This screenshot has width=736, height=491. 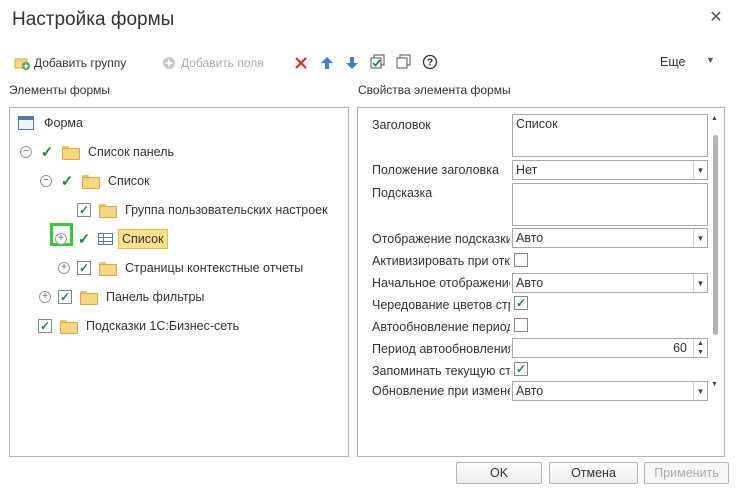 What do you see at coordinates (499, 473) in the screenshot?
I see `ok-button: OK` at bounding box center [499, 473].